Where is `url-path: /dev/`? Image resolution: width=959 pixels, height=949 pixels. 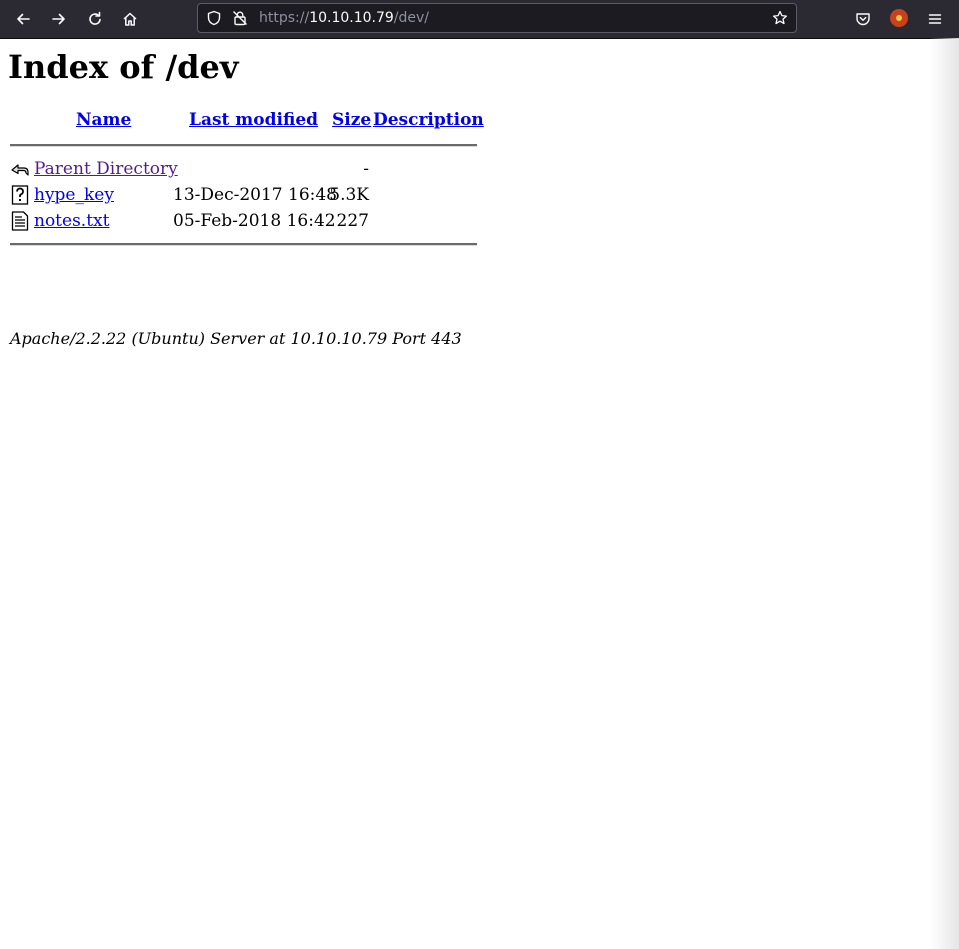
url-path: /dev/ is located at coordinates (411, 18).